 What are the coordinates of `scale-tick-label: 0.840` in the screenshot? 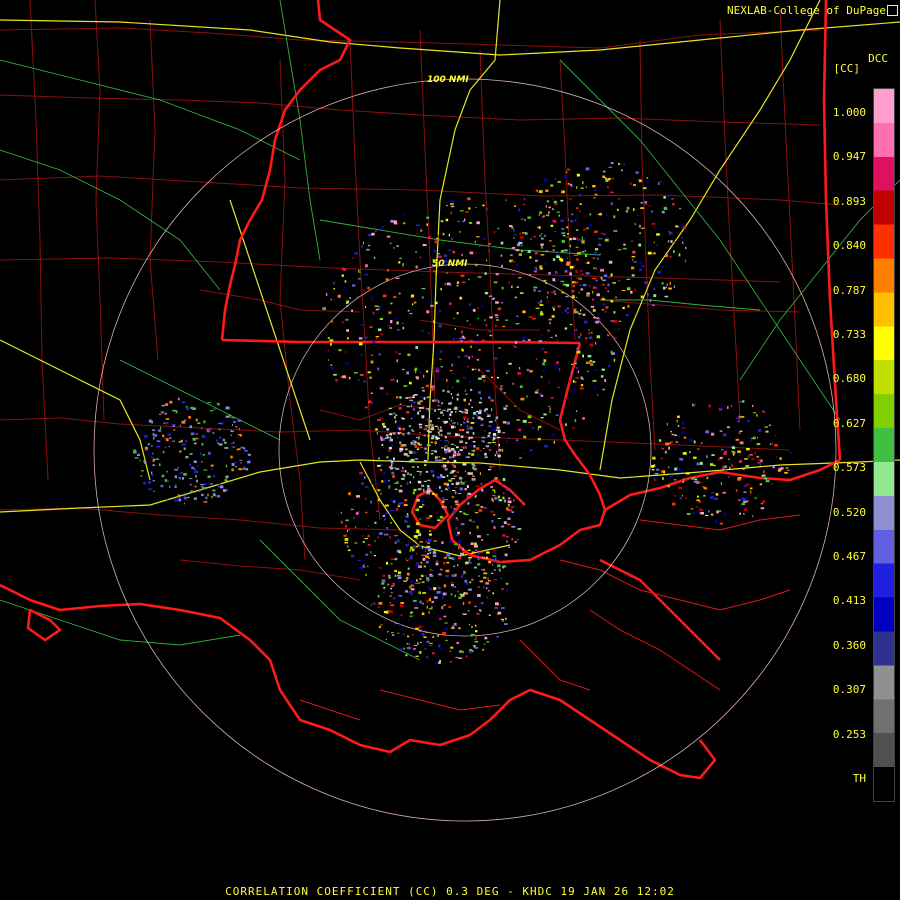 It's located at (849, 246).